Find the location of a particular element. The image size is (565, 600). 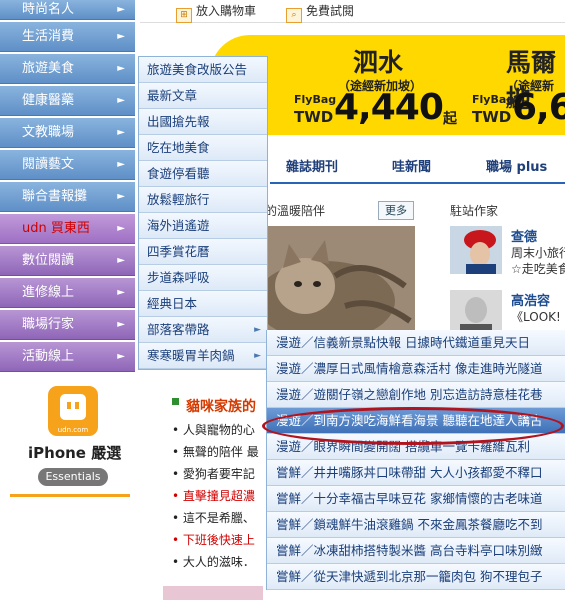

thumbnail-image is located at coordinates (213, 593).